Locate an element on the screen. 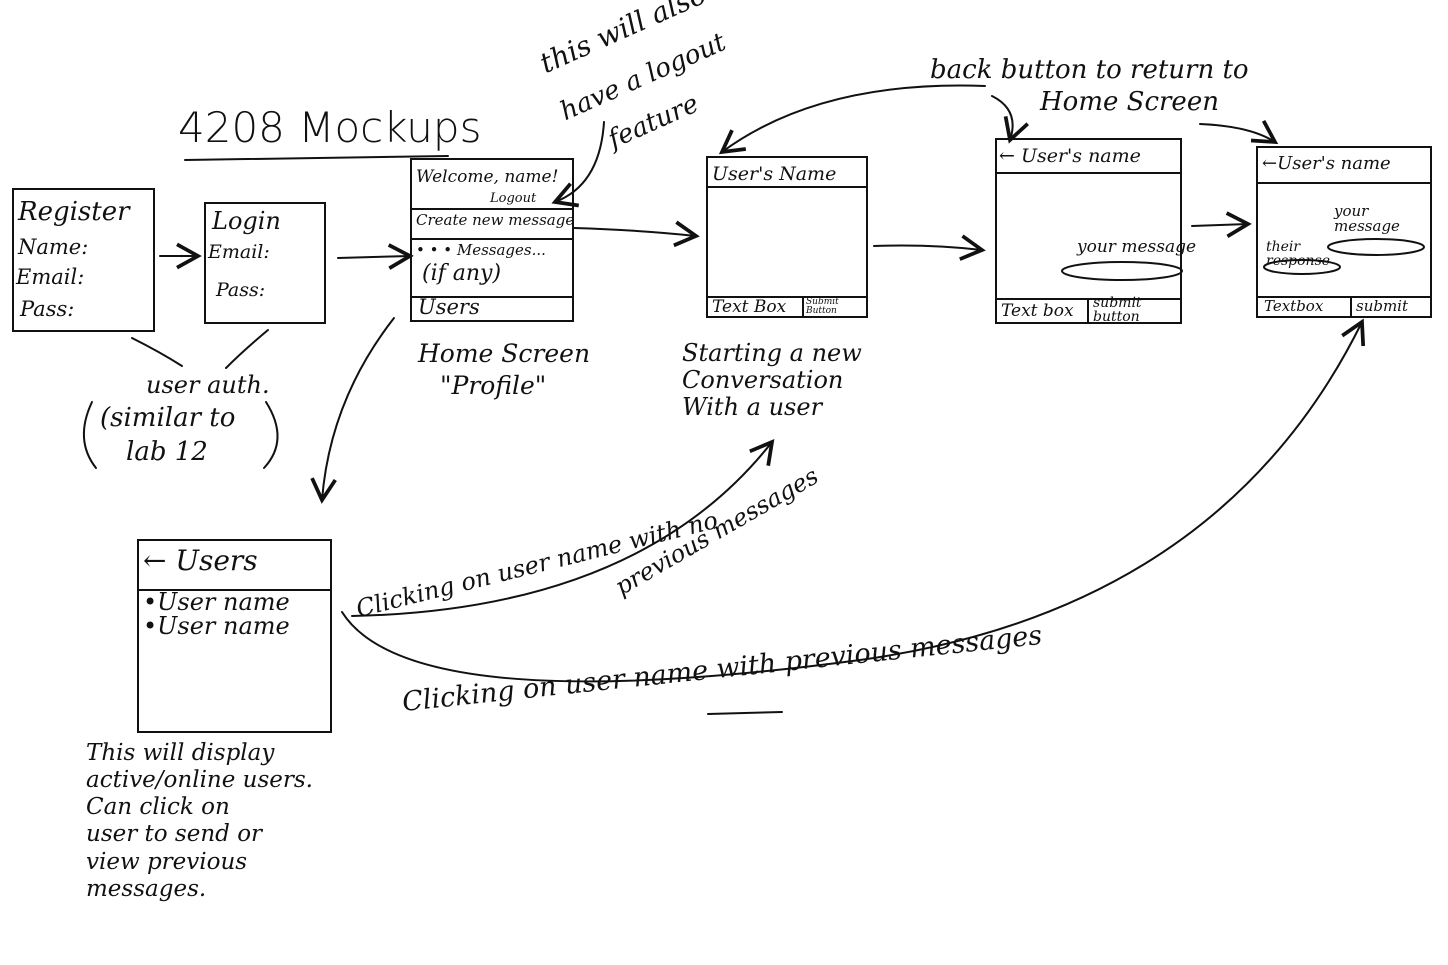 This screenshot has width=1448, height=965. reply-text-box: Textbox is located at coordinates (1293, 306).